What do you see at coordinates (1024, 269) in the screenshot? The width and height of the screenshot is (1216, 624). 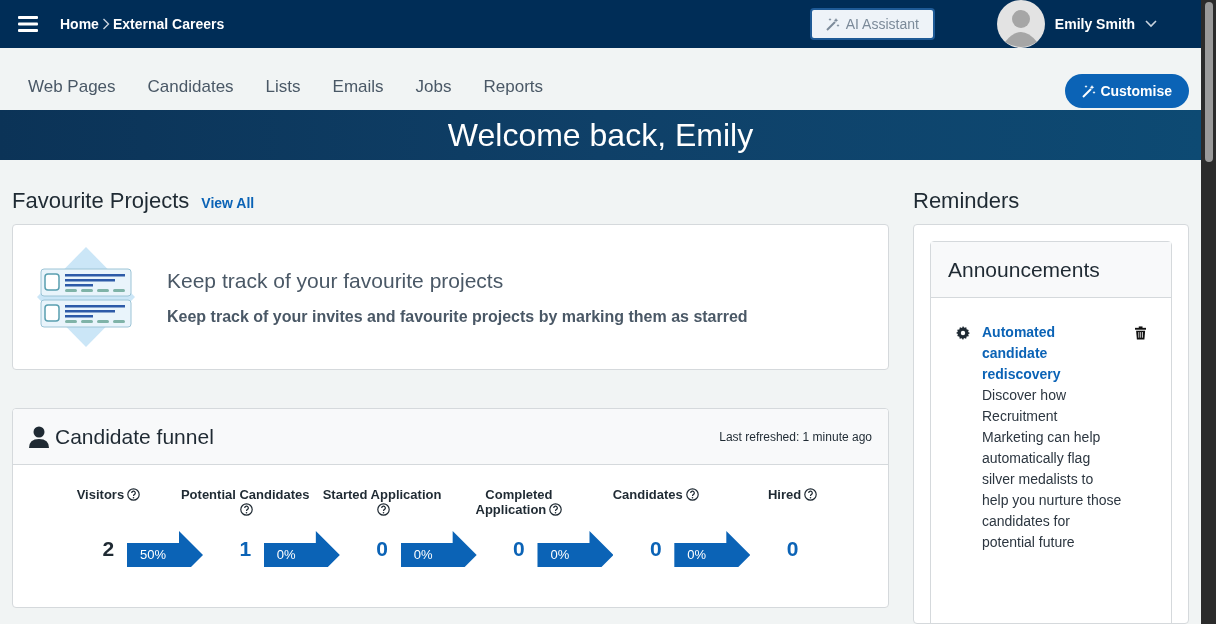 I see `panel-title: Announcements` at bounding box center [1024, 269].